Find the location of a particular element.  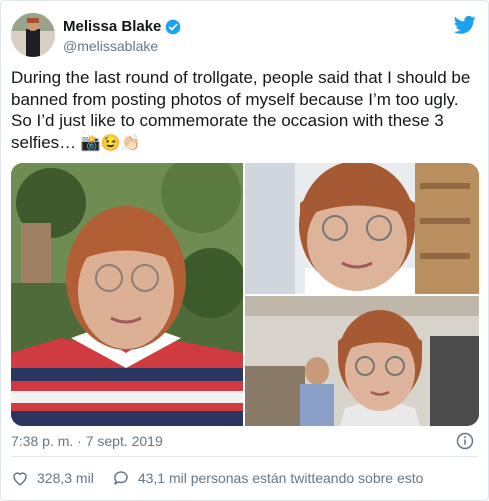

selfie-photo-2-image is located at coordinates (362, 228).